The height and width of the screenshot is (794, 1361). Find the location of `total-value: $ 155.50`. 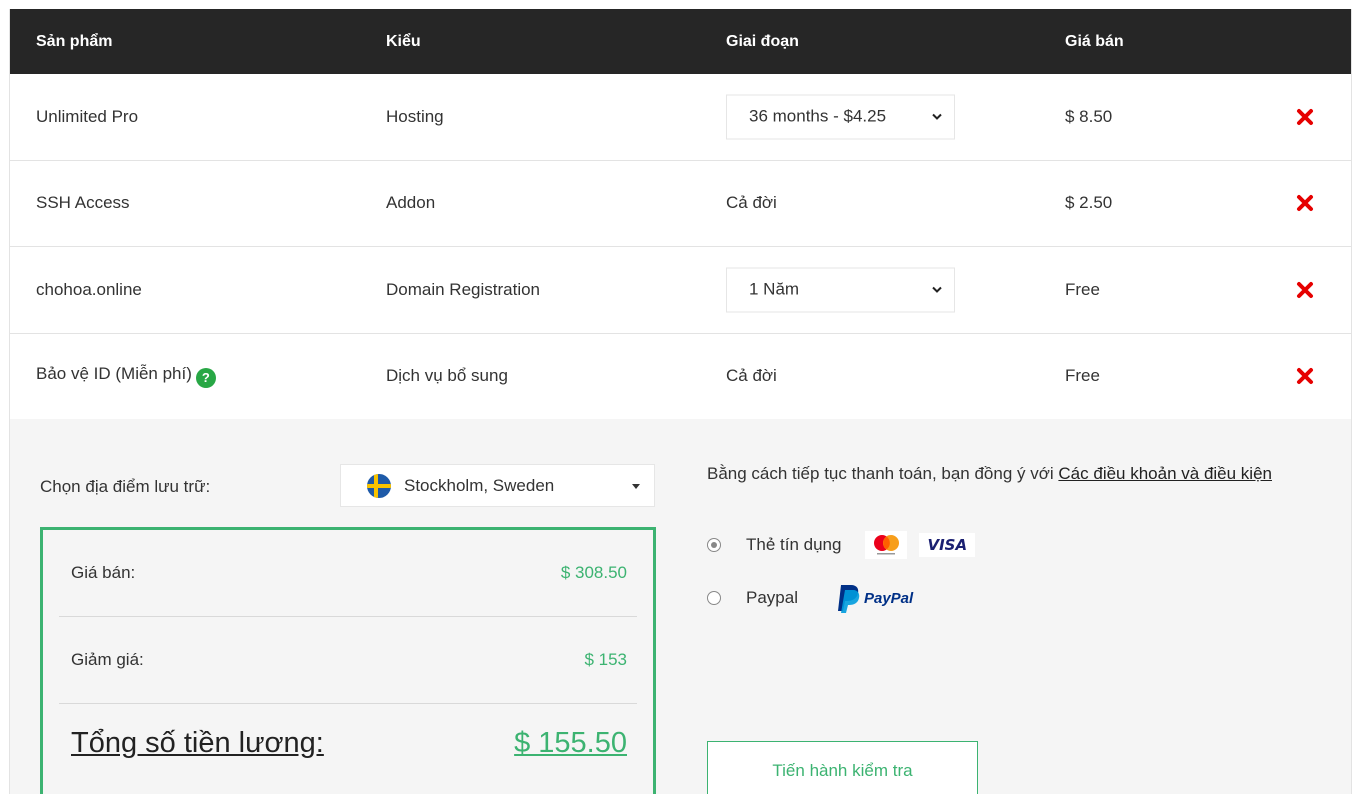

total-value: $ 155.50 is located at coordinates (570, 743).